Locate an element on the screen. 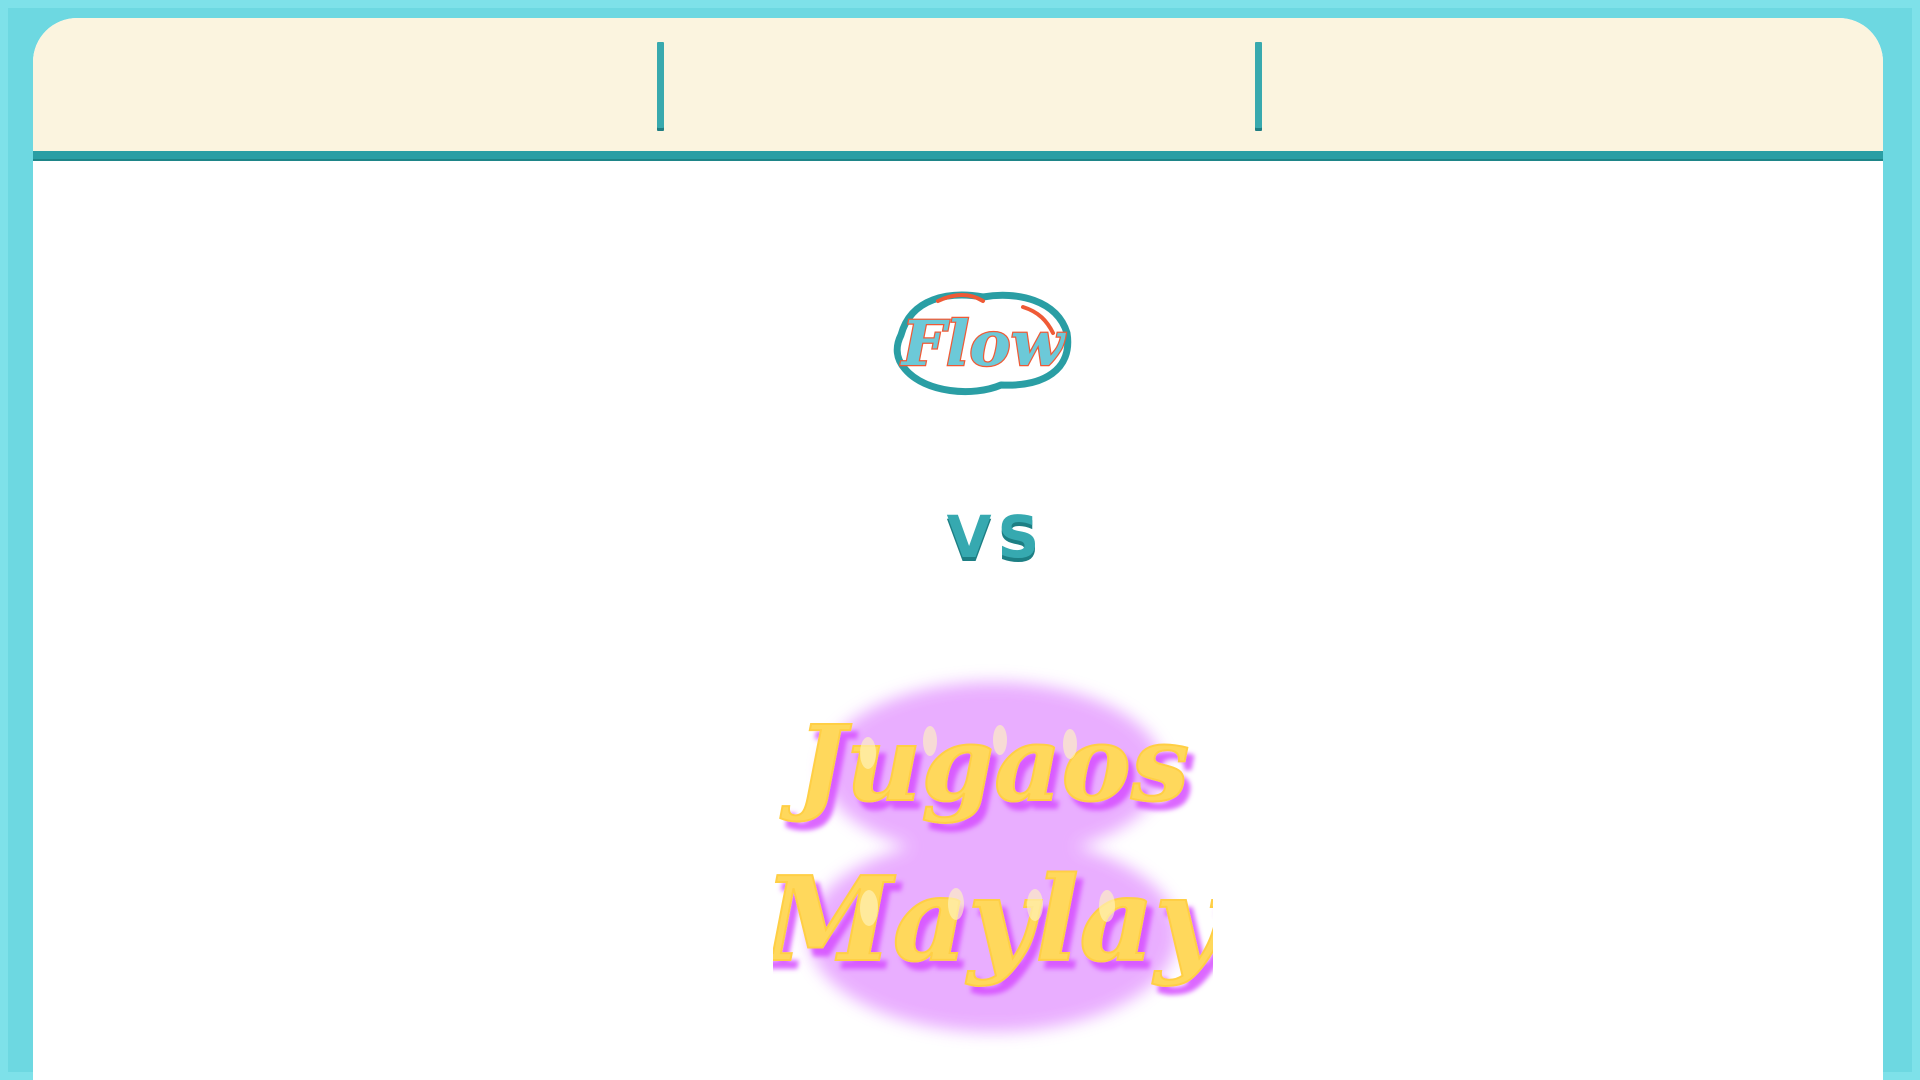 The image size is (1920, 1080). topbar-border is located at coordinates (958, 155).